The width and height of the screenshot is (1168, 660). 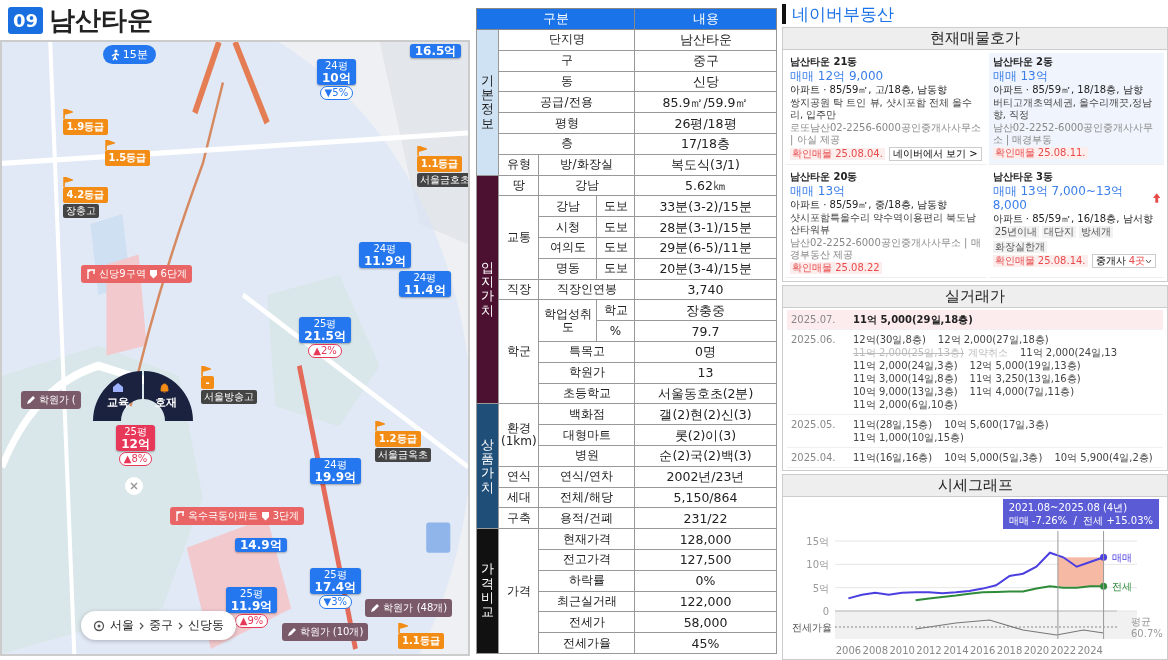 I want to click on table-cell: 128,000, so click(x=705, y=539).